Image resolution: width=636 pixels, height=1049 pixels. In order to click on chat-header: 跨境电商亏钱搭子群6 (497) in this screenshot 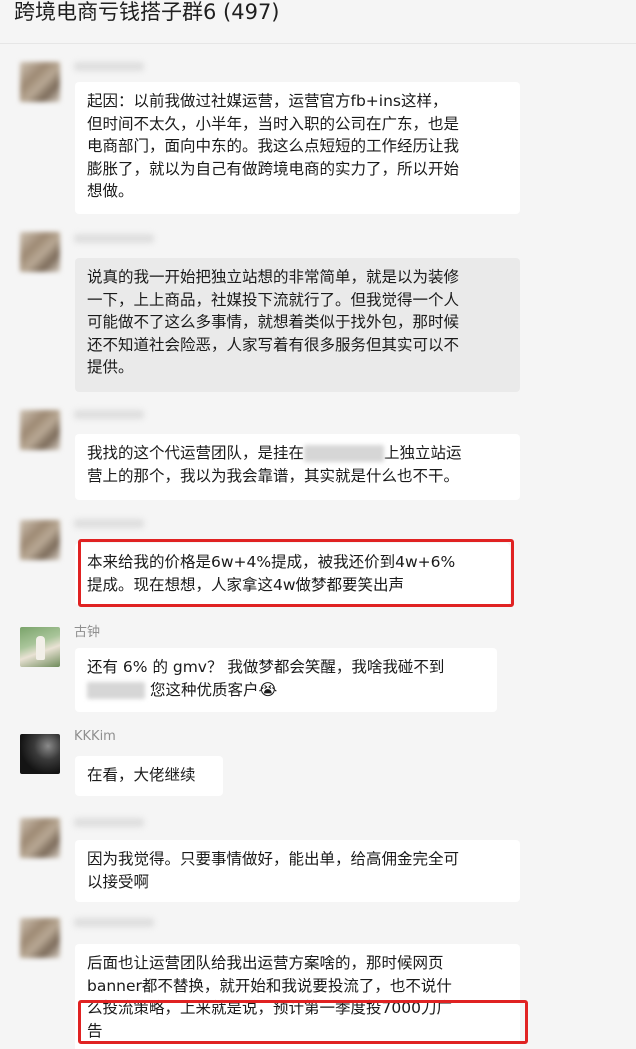, I will do `click(318, 22)`.